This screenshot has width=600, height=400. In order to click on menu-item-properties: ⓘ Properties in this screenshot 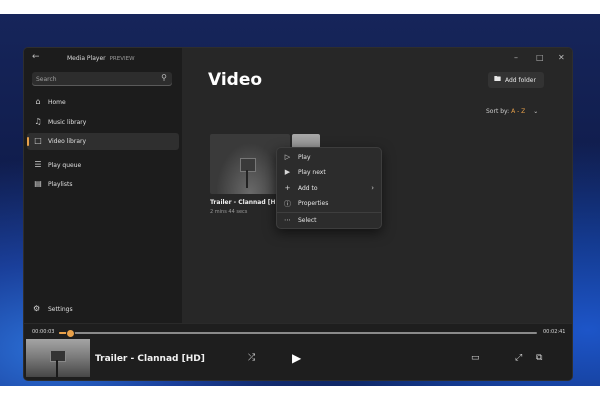, I will do `click(329, 203)`.